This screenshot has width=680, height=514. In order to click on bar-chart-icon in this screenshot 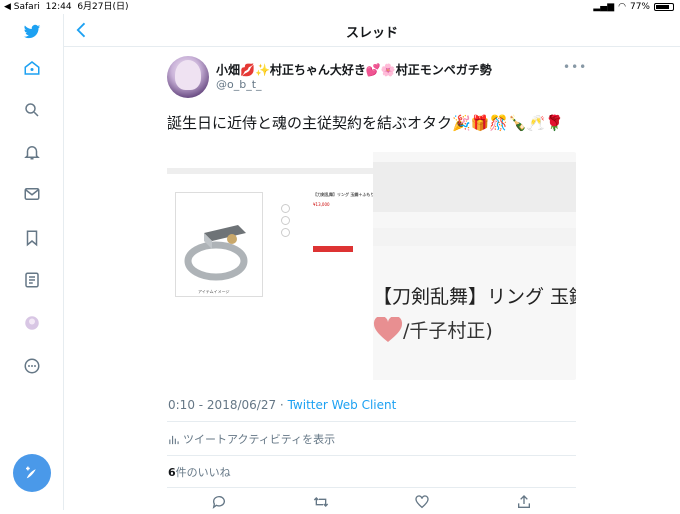, I will do `click(174, 439)`.